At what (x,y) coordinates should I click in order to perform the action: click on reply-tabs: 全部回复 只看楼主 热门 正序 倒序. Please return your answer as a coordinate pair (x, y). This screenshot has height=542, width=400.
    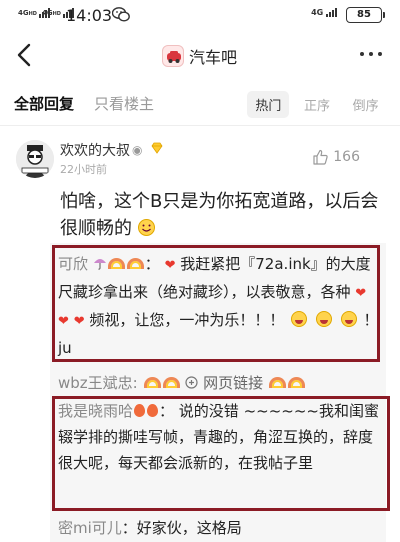
    Looking at the image, I should click on (200, 103).